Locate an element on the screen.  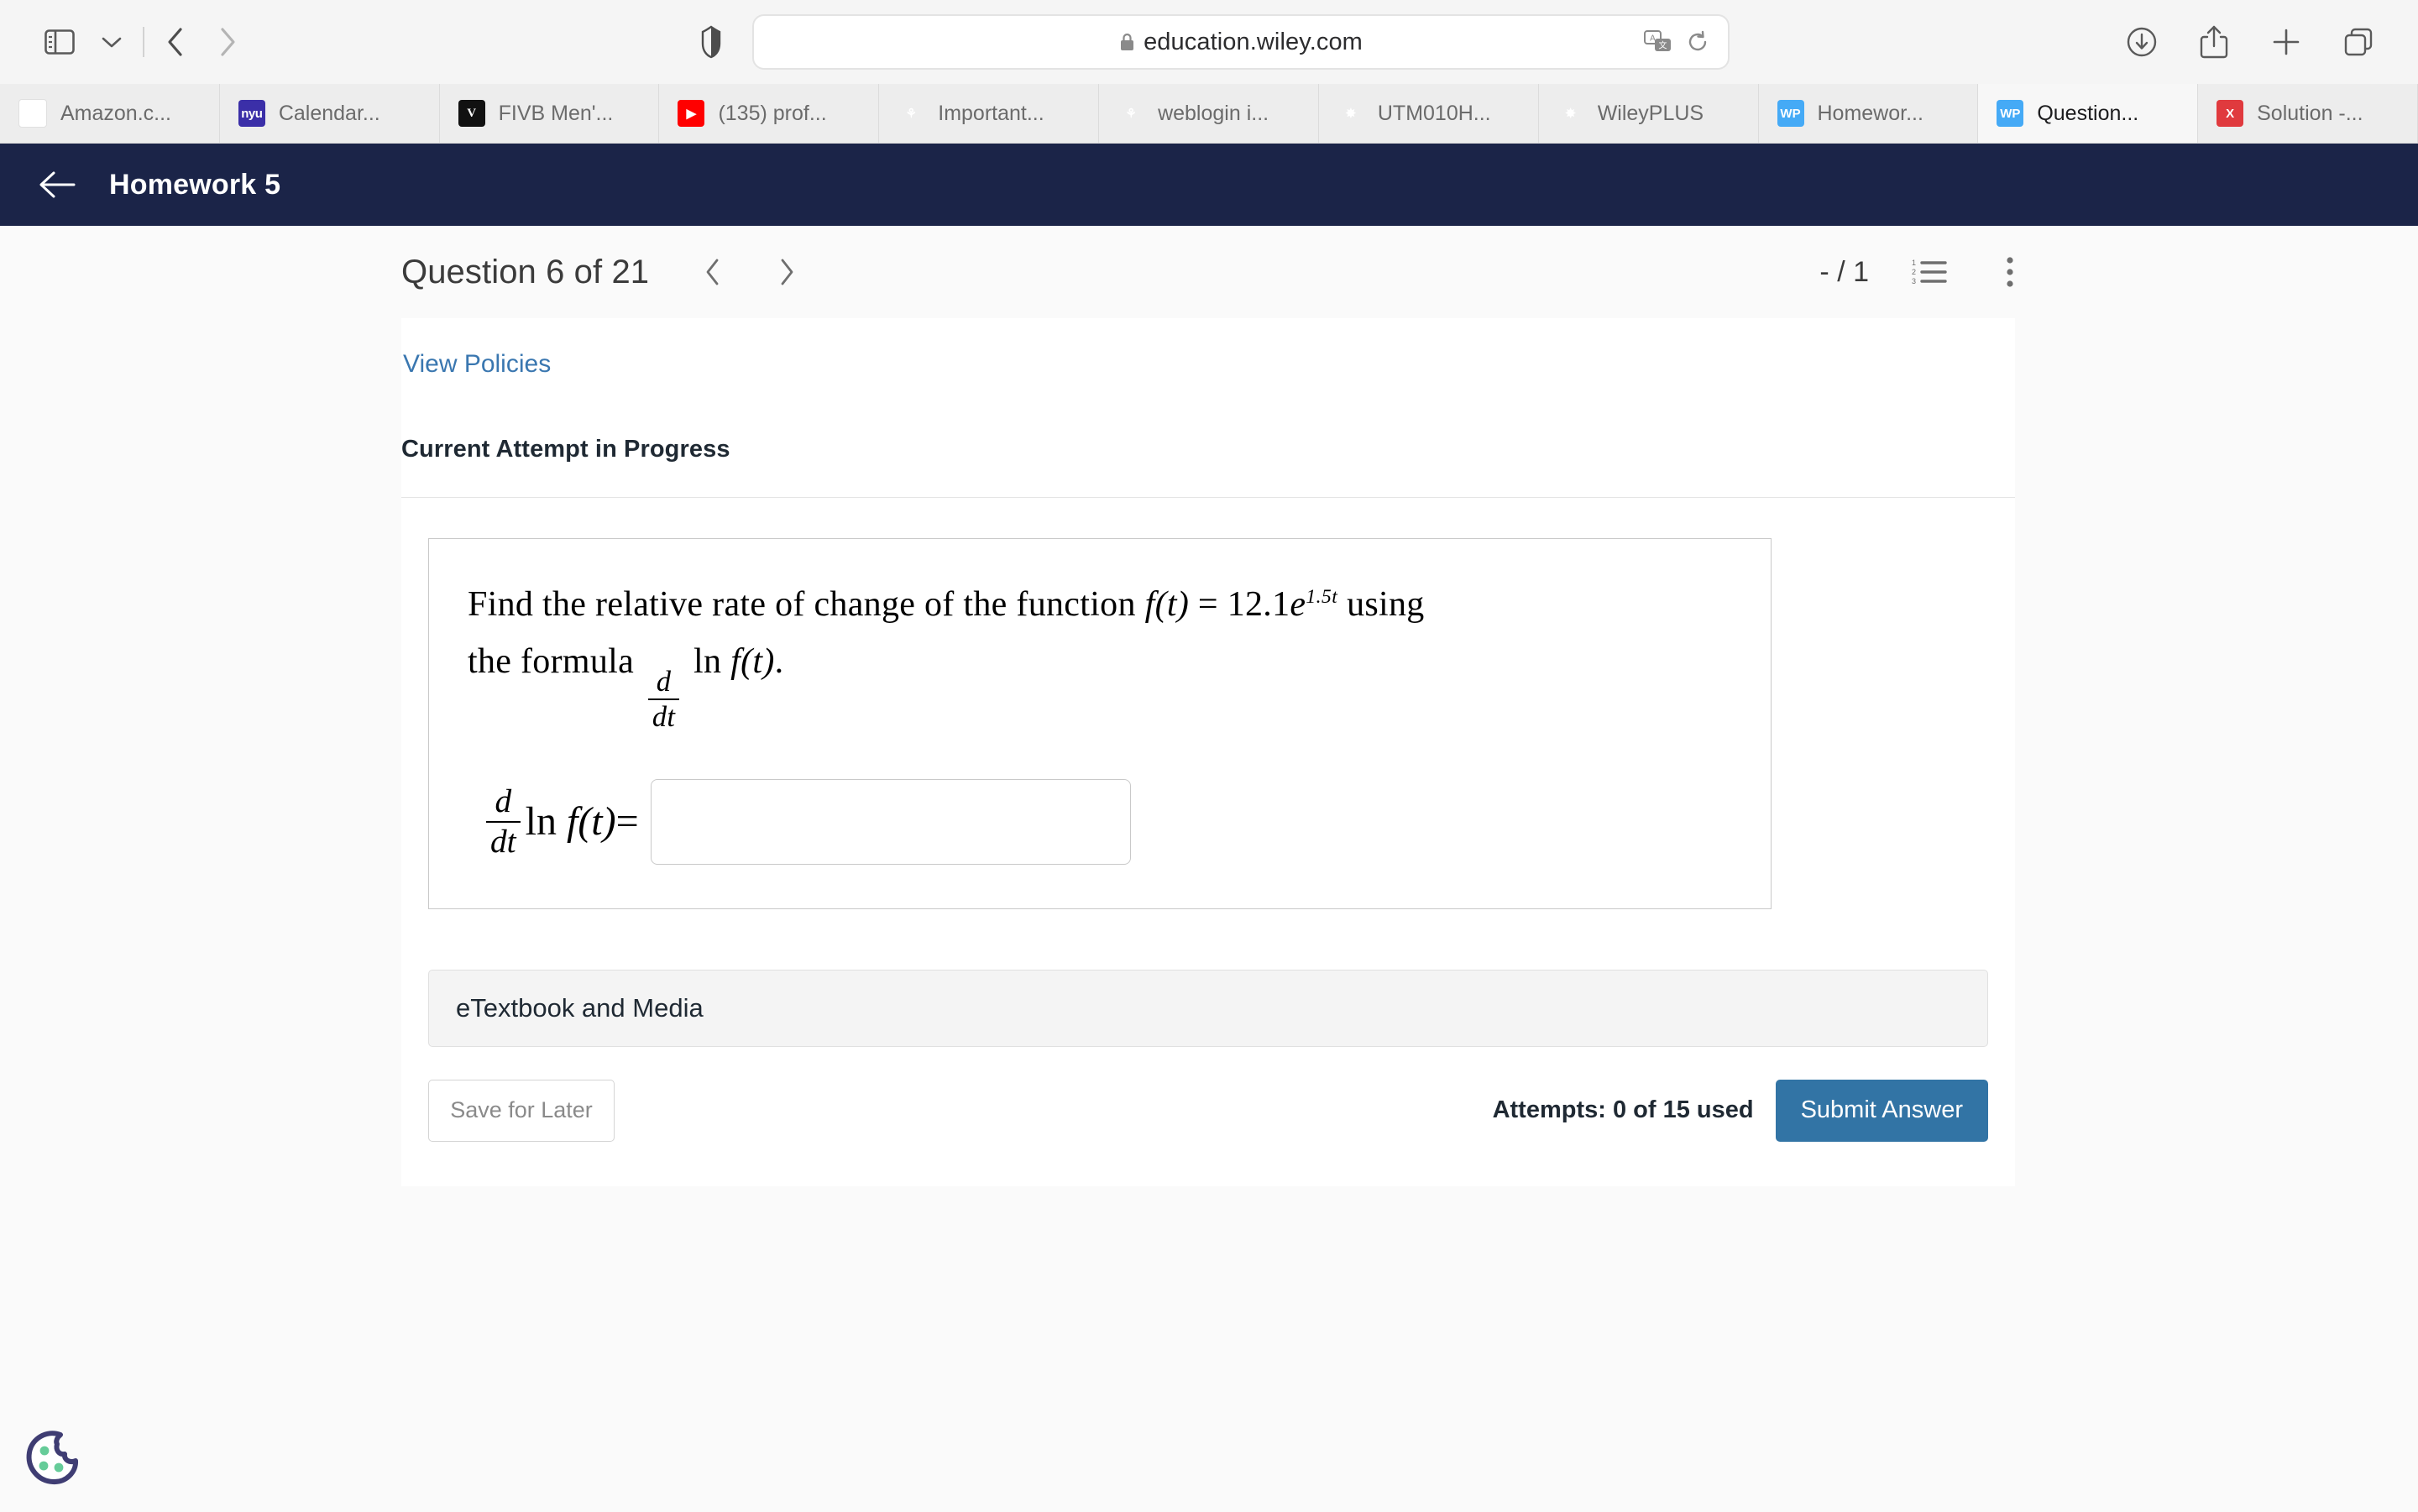
statement-part-2: using is located at coordinates (1381, 604).